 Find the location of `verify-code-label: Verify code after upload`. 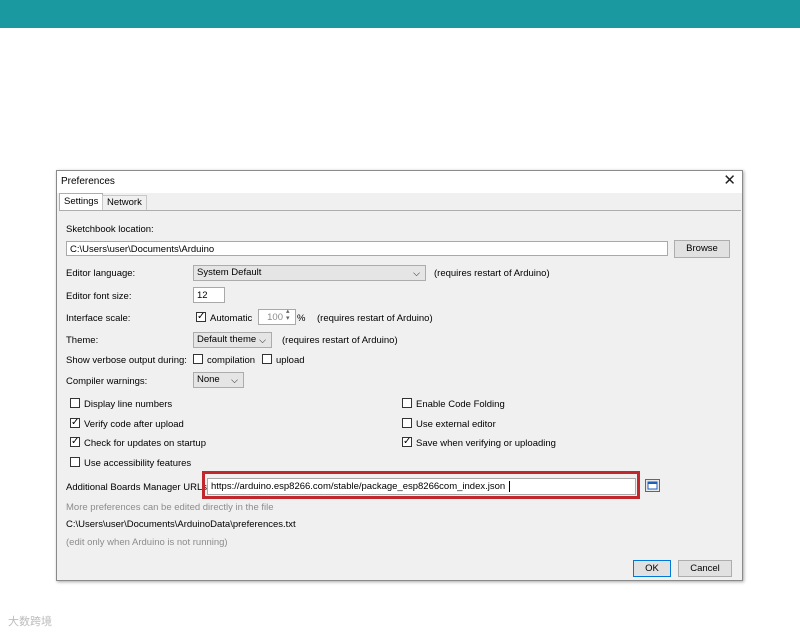

verify-code-label: Verify code after upload is located at coordinates (134, 424).